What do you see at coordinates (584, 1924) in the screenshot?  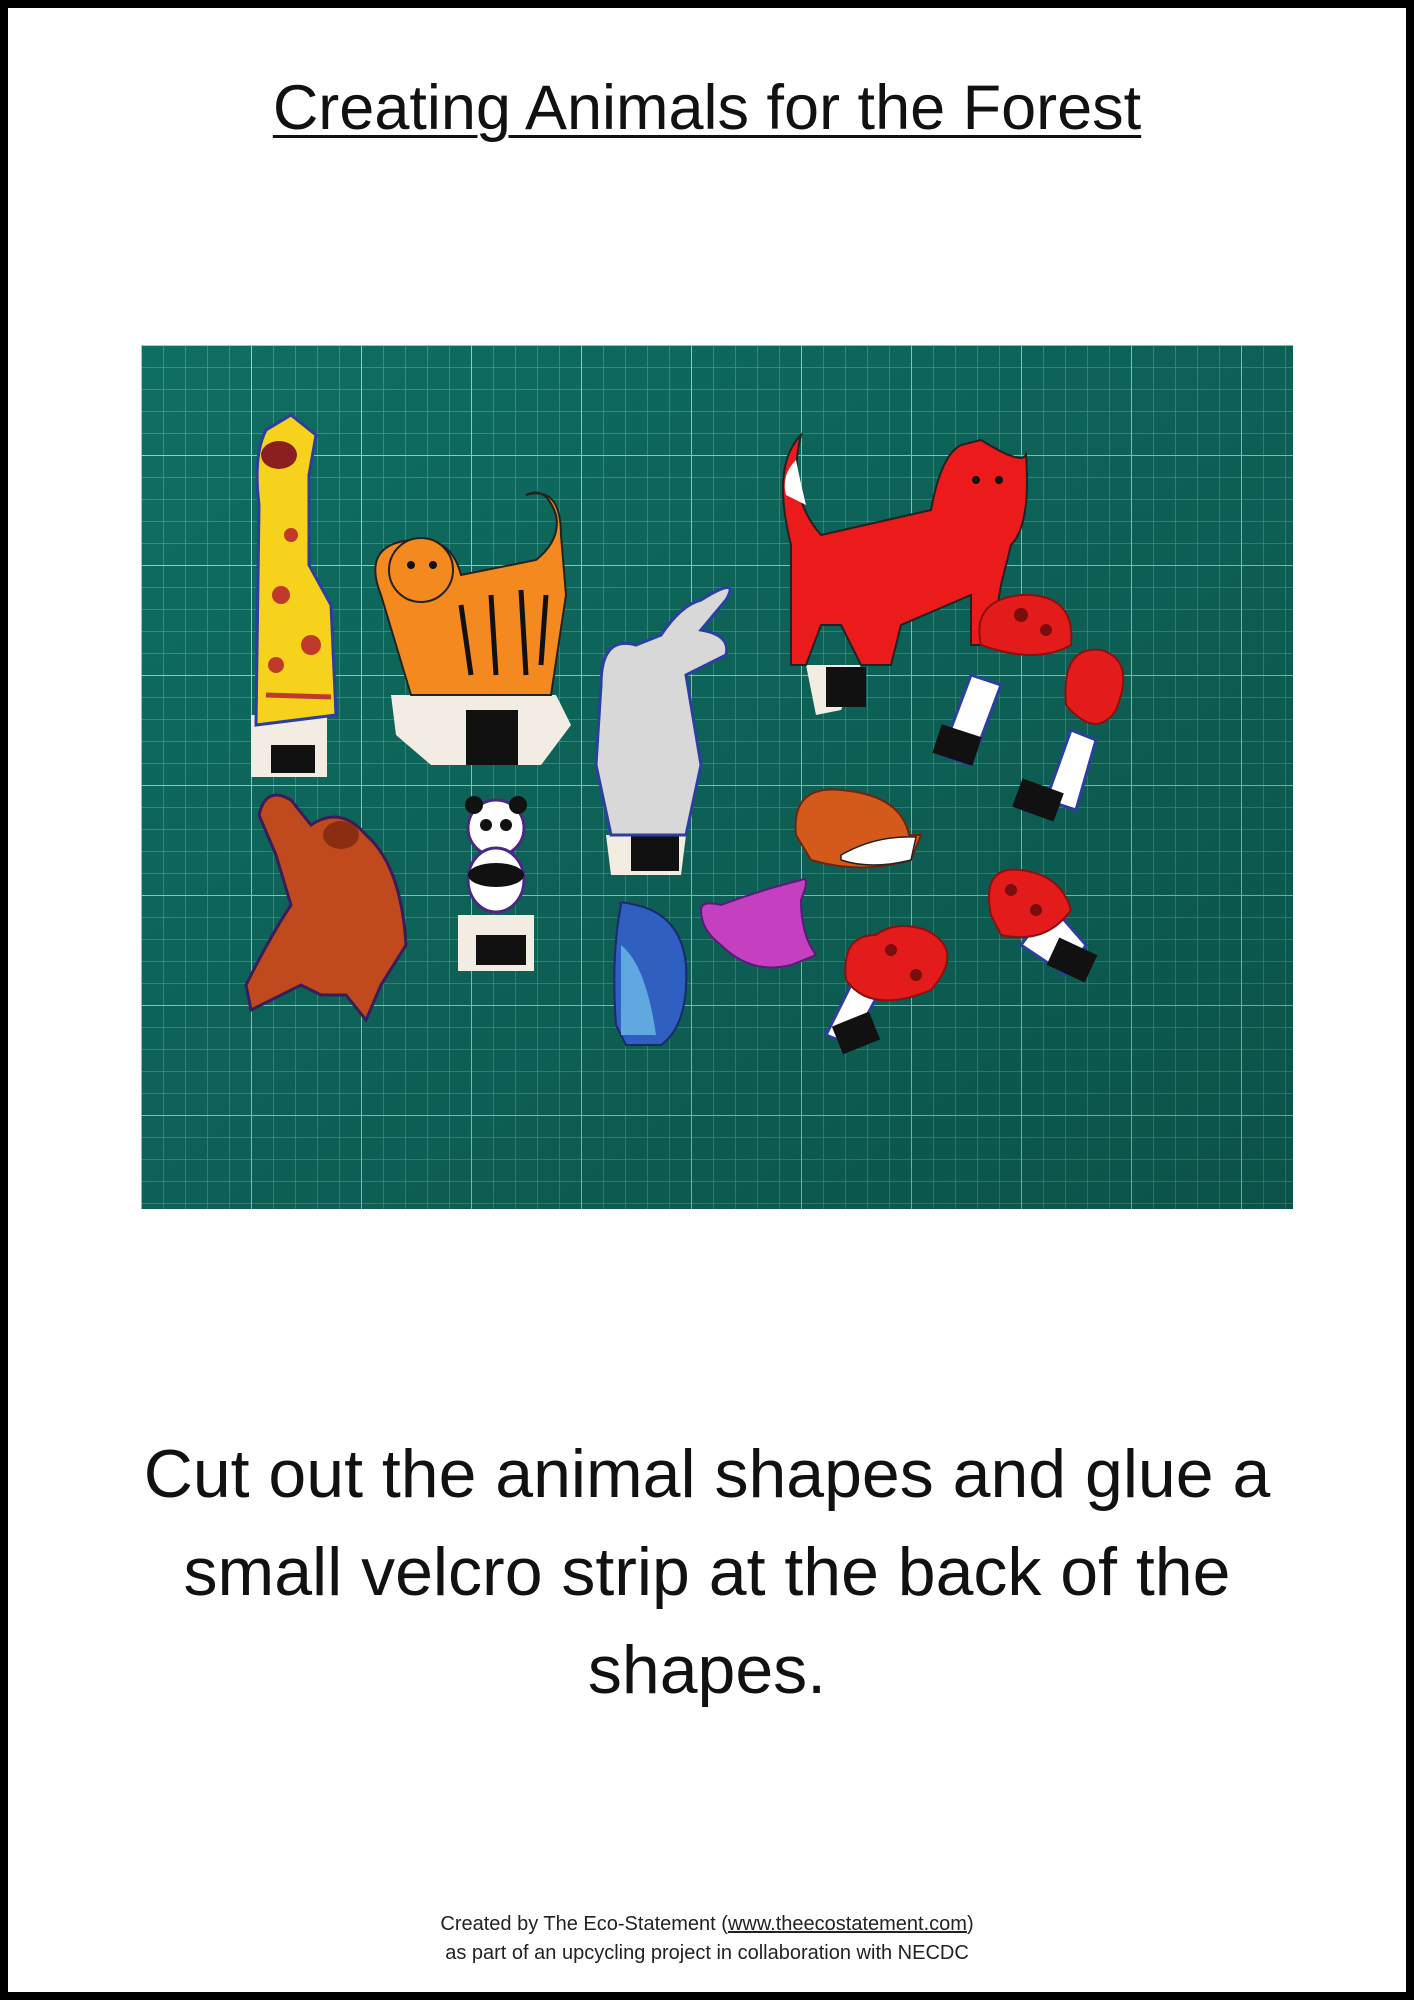 I see `credits-prefix: Created by The Eco-Statement (` at bounding box center [584, 1924].